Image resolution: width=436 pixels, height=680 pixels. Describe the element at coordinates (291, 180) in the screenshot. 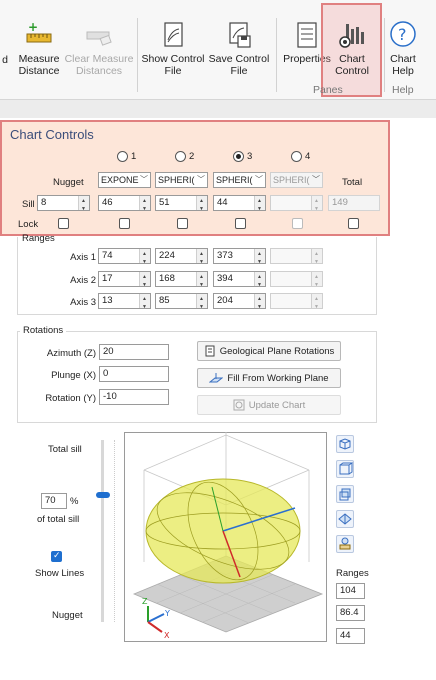

I see `structure-combo-4-value: SPHERI(` at that location.